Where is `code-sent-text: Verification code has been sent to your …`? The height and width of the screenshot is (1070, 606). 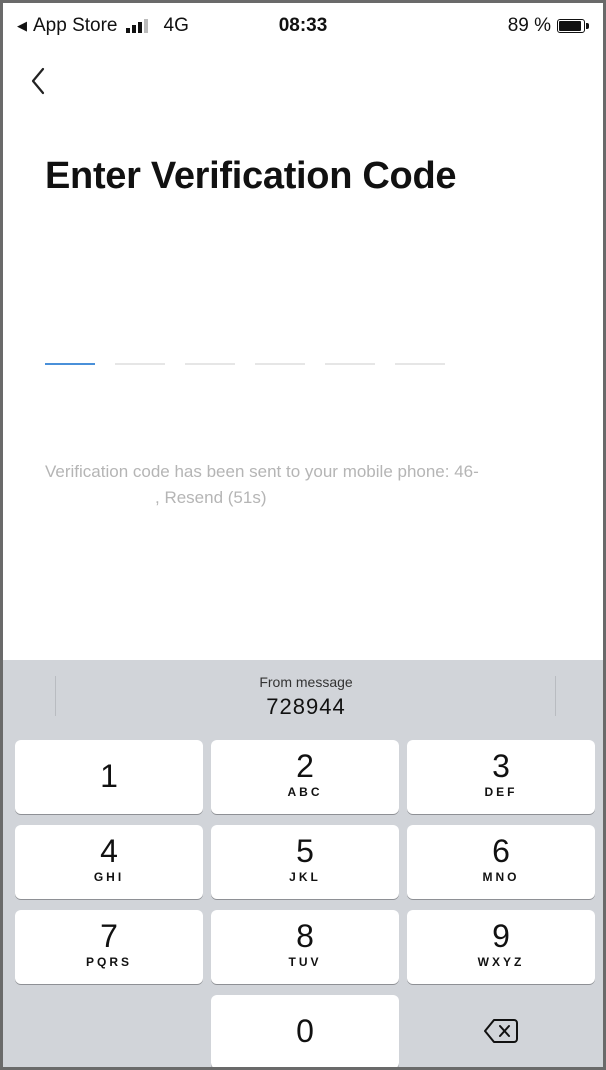 code-sent-text: Verification code has been sent to your … is located at coordinates (262, 471).